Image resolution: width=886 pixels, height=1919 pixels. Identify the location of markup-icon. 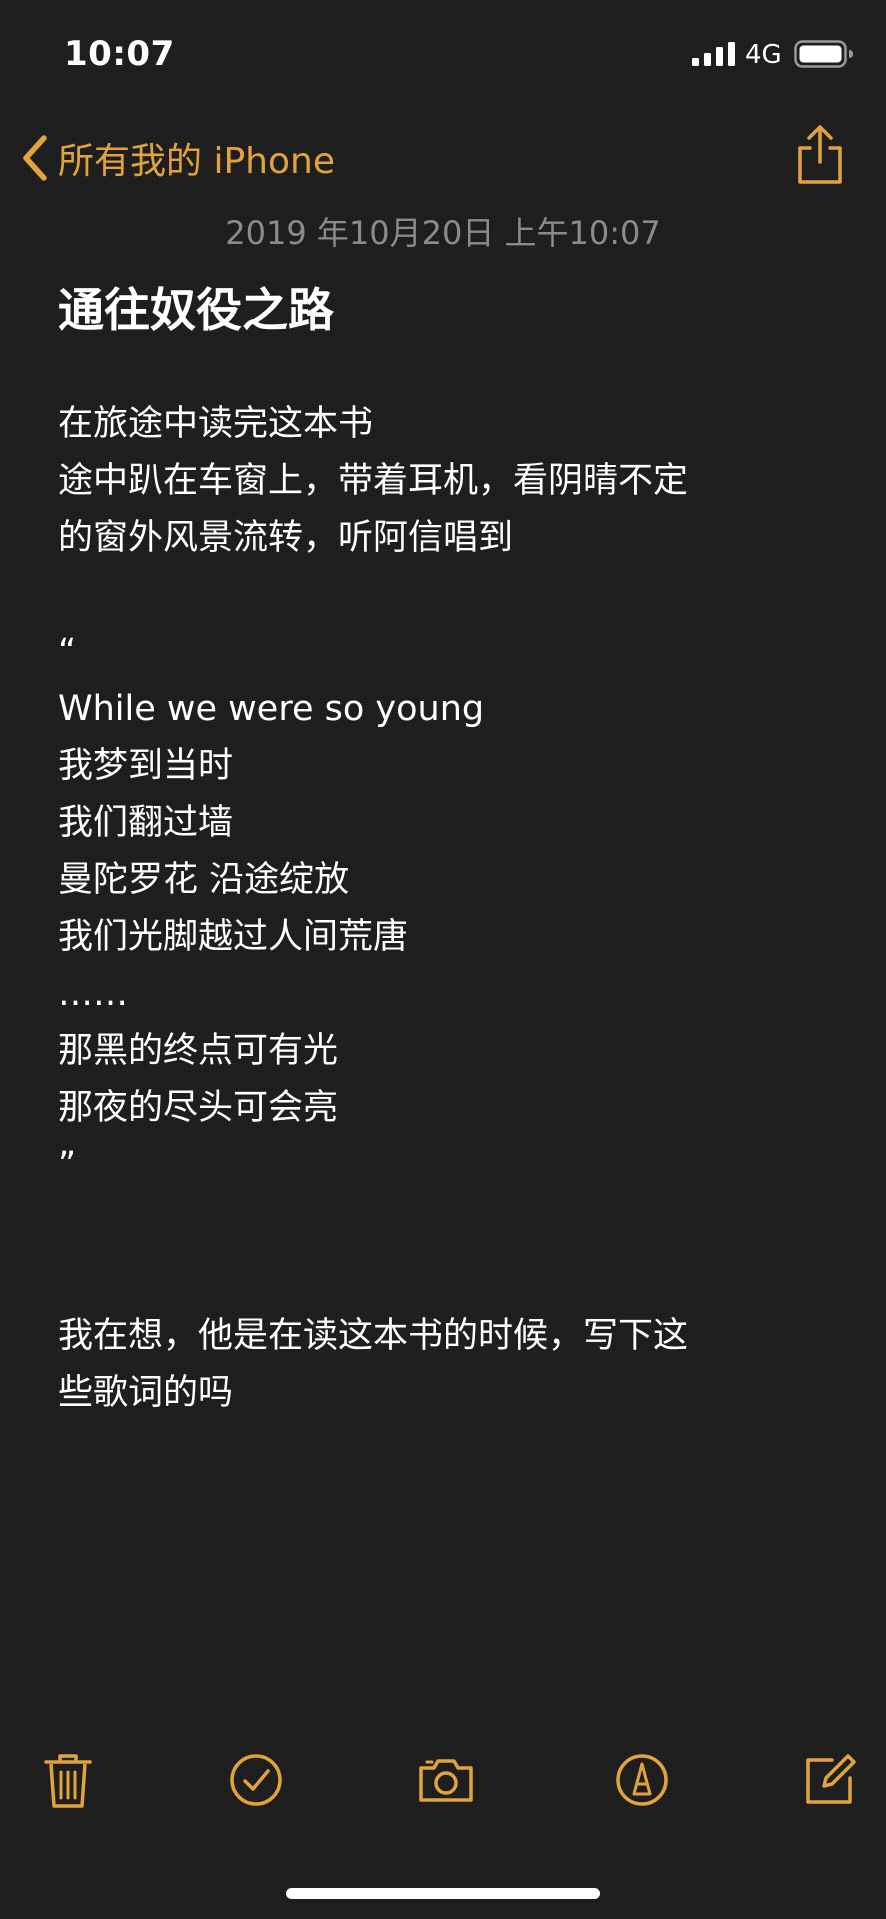
(642, 1780).